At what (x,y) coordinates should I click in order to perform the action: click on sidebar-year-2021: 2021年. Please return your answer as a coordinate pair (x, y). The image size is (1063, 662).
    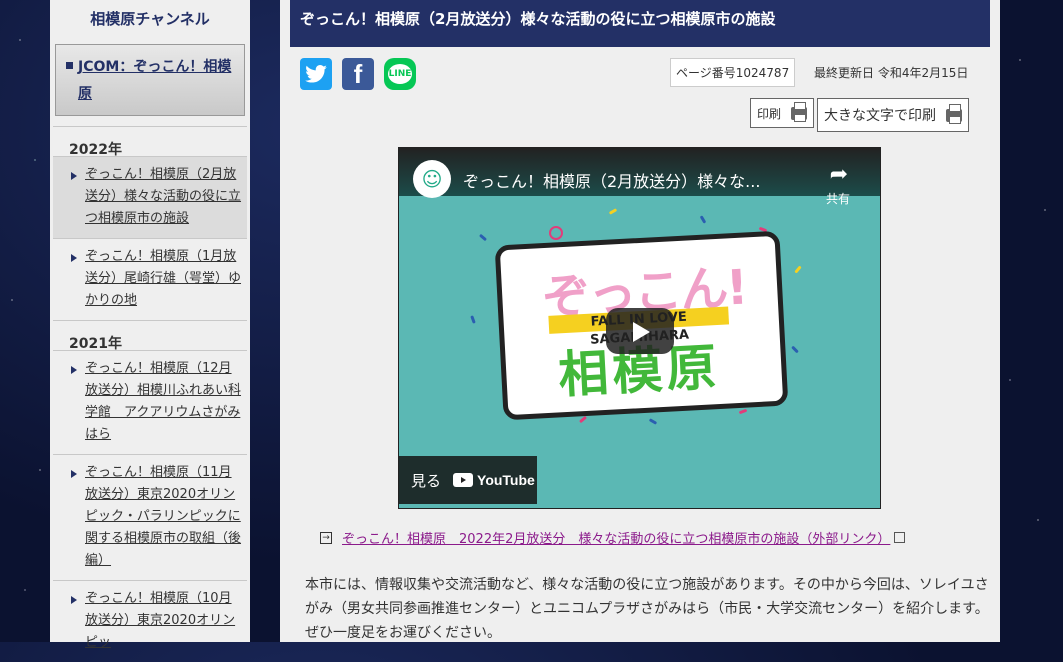
    Looking at the image, I should click on (150, 336).